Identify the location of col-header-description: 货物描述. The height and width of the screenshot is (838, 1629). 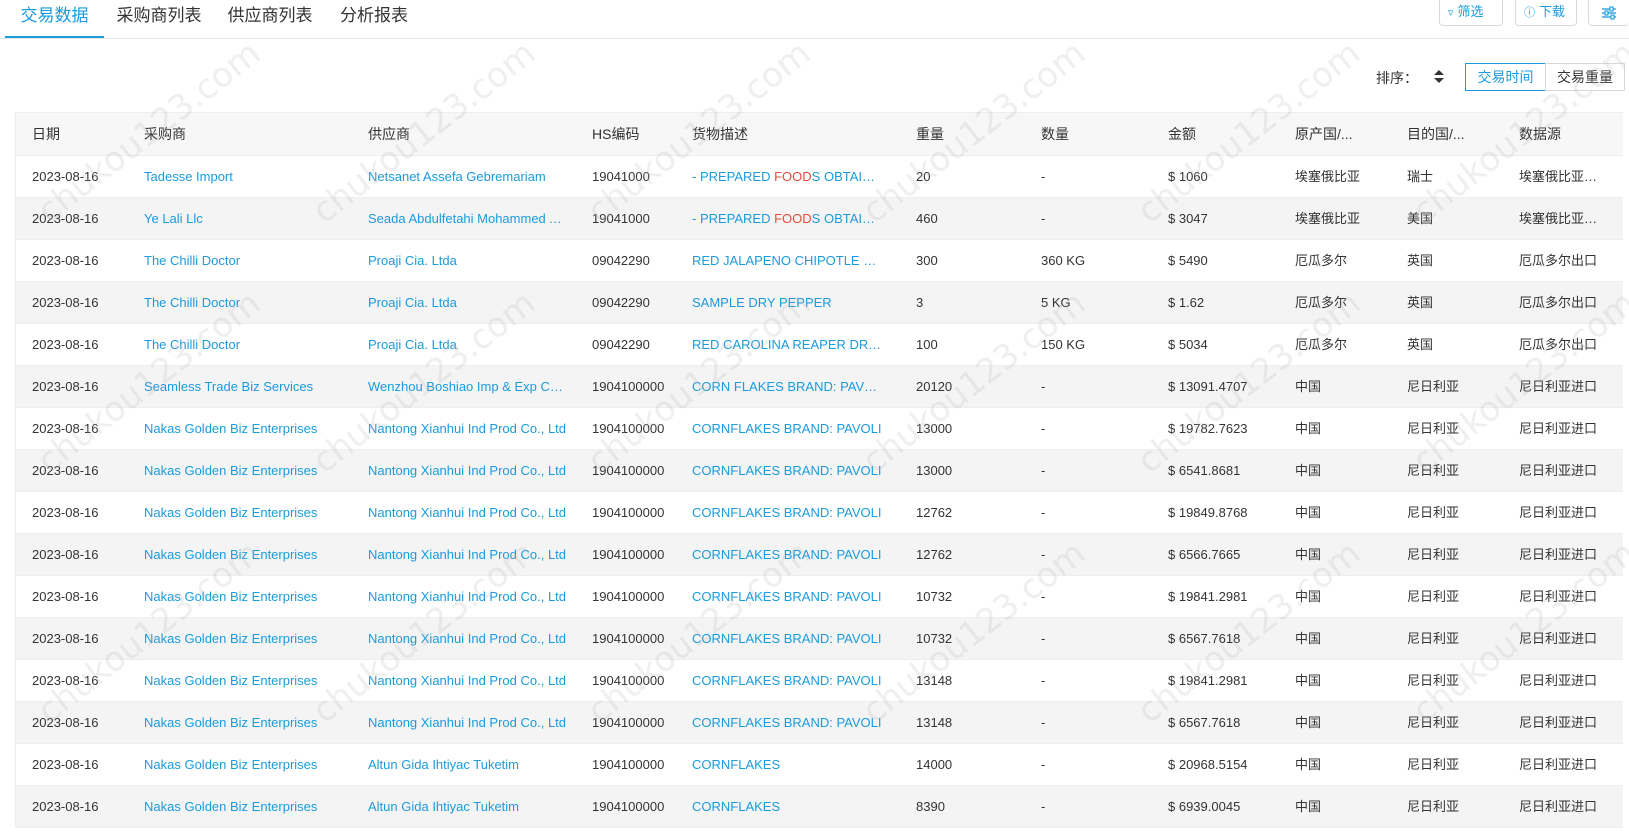
(787, 134).